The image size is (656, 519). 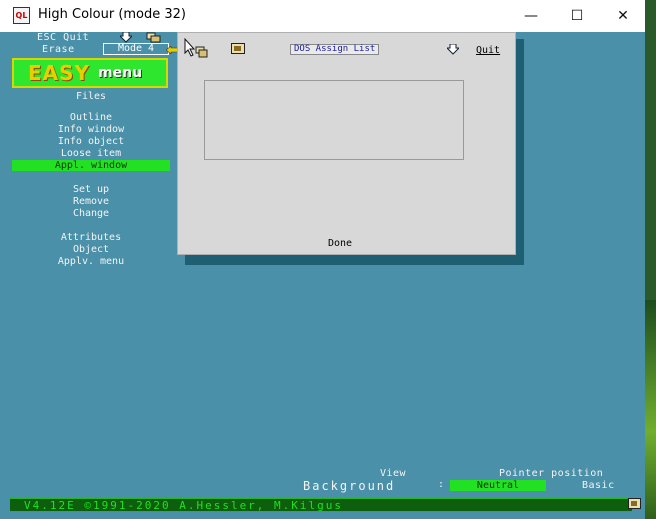 I want to click on menu-item-object: Object, so click(x=91, y=249).